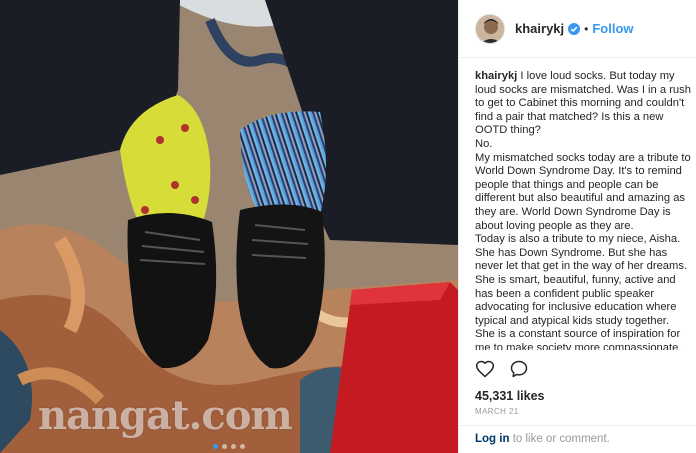  What do you see at coordinates (519, 369) in the screenshot?
I see `comment-bubble-icon` at bounding box center [519, 369].